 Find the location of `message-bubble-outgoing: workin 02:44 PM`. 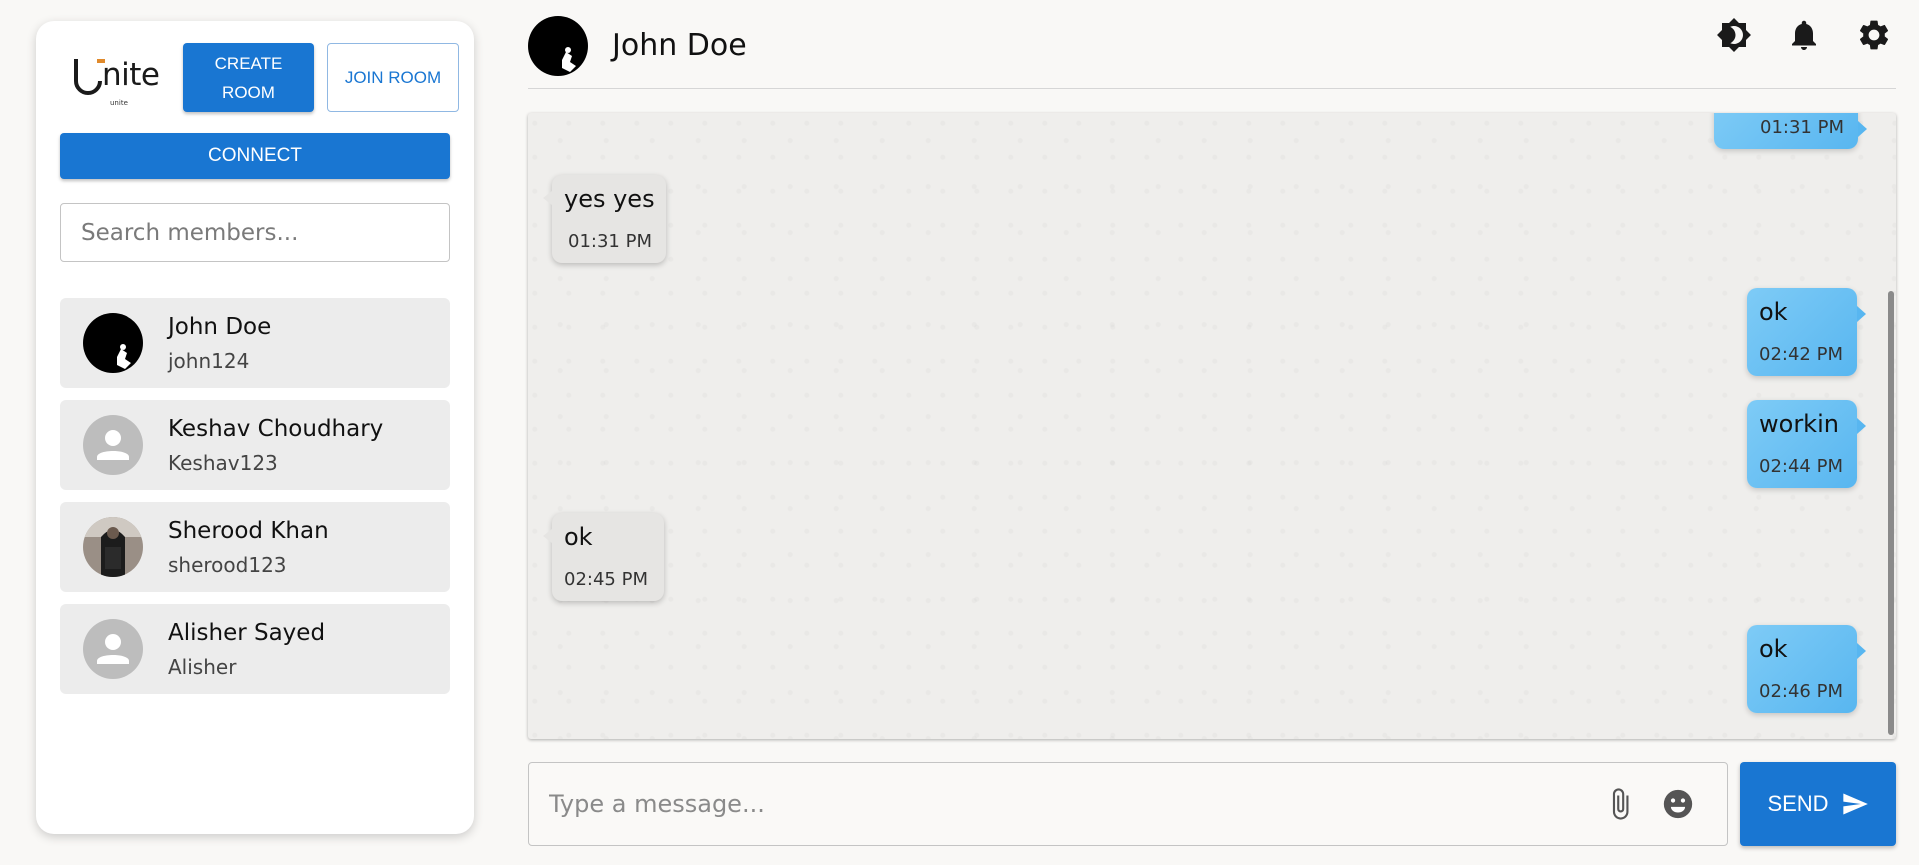

message-bubble-outgoing: workin 02:44 PM is located at coordinates (1806, 444).